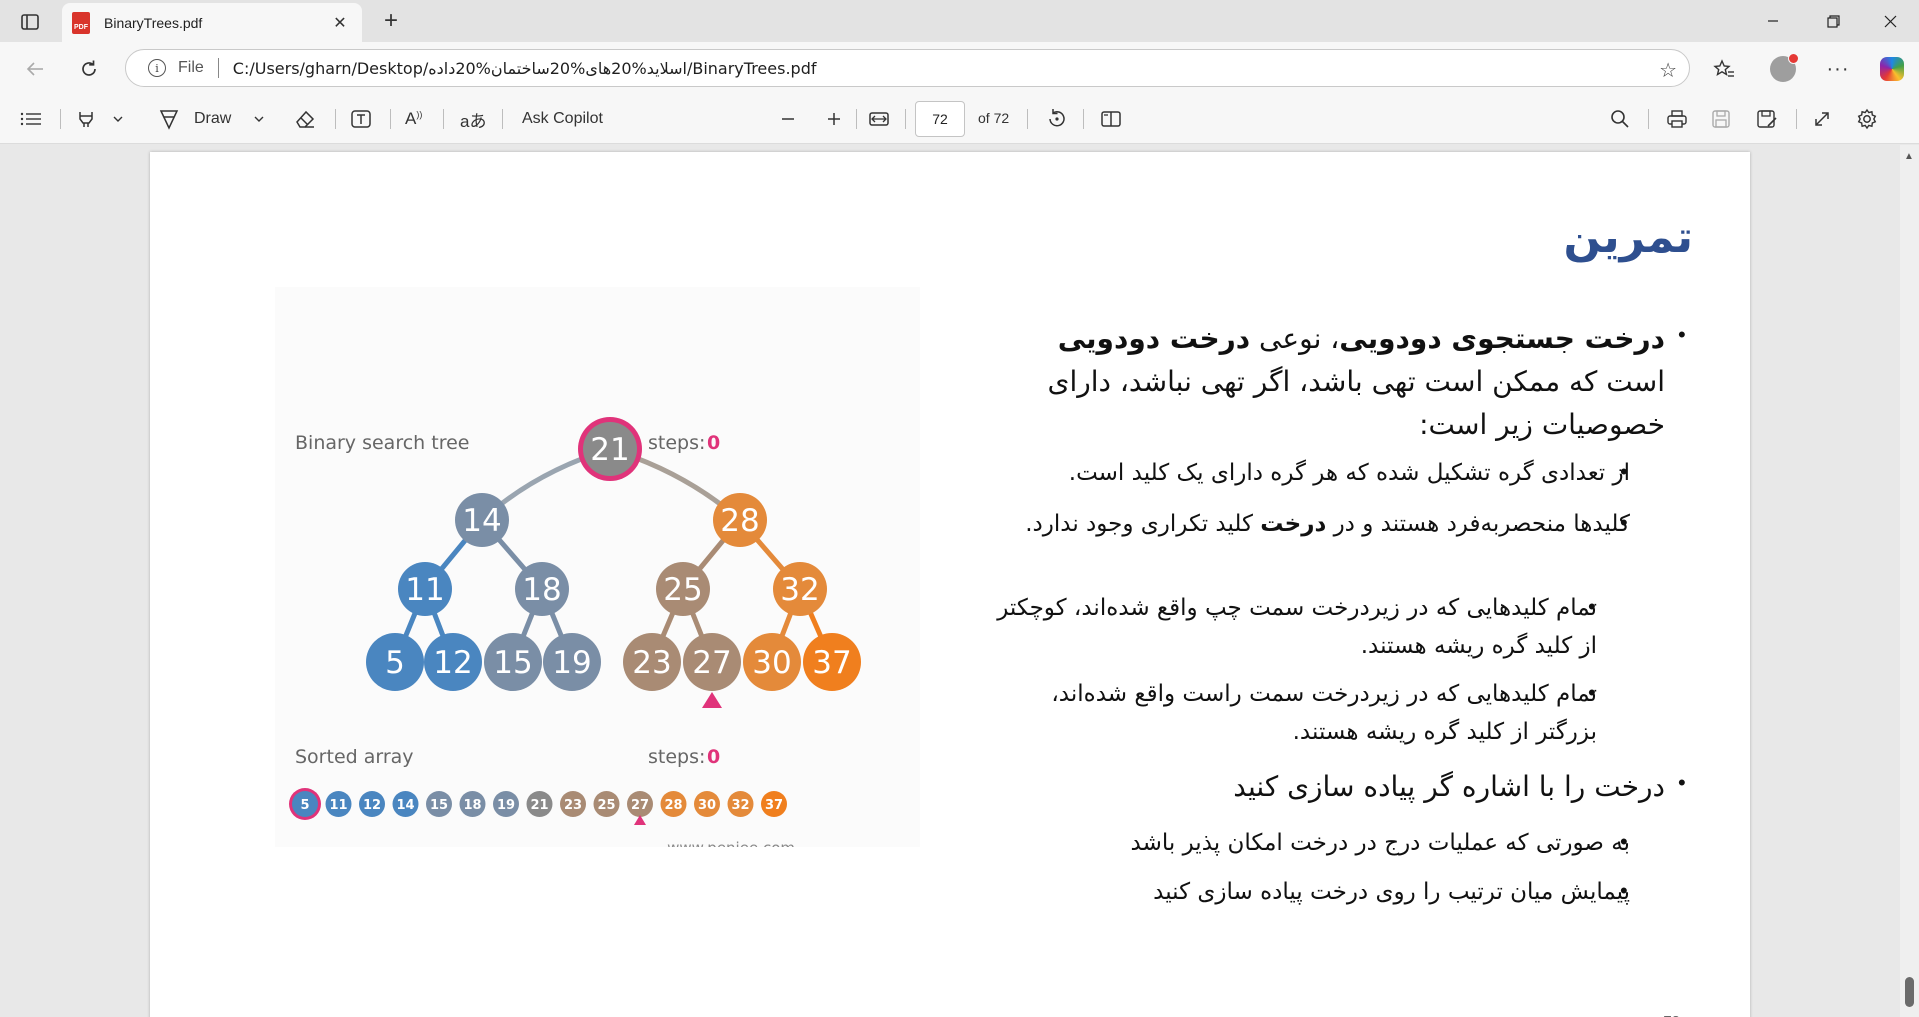  What do you see at coordinates (571, 663) in the screenshot?
I see `tree-node-label: 19` at bounding box center [571, 663].